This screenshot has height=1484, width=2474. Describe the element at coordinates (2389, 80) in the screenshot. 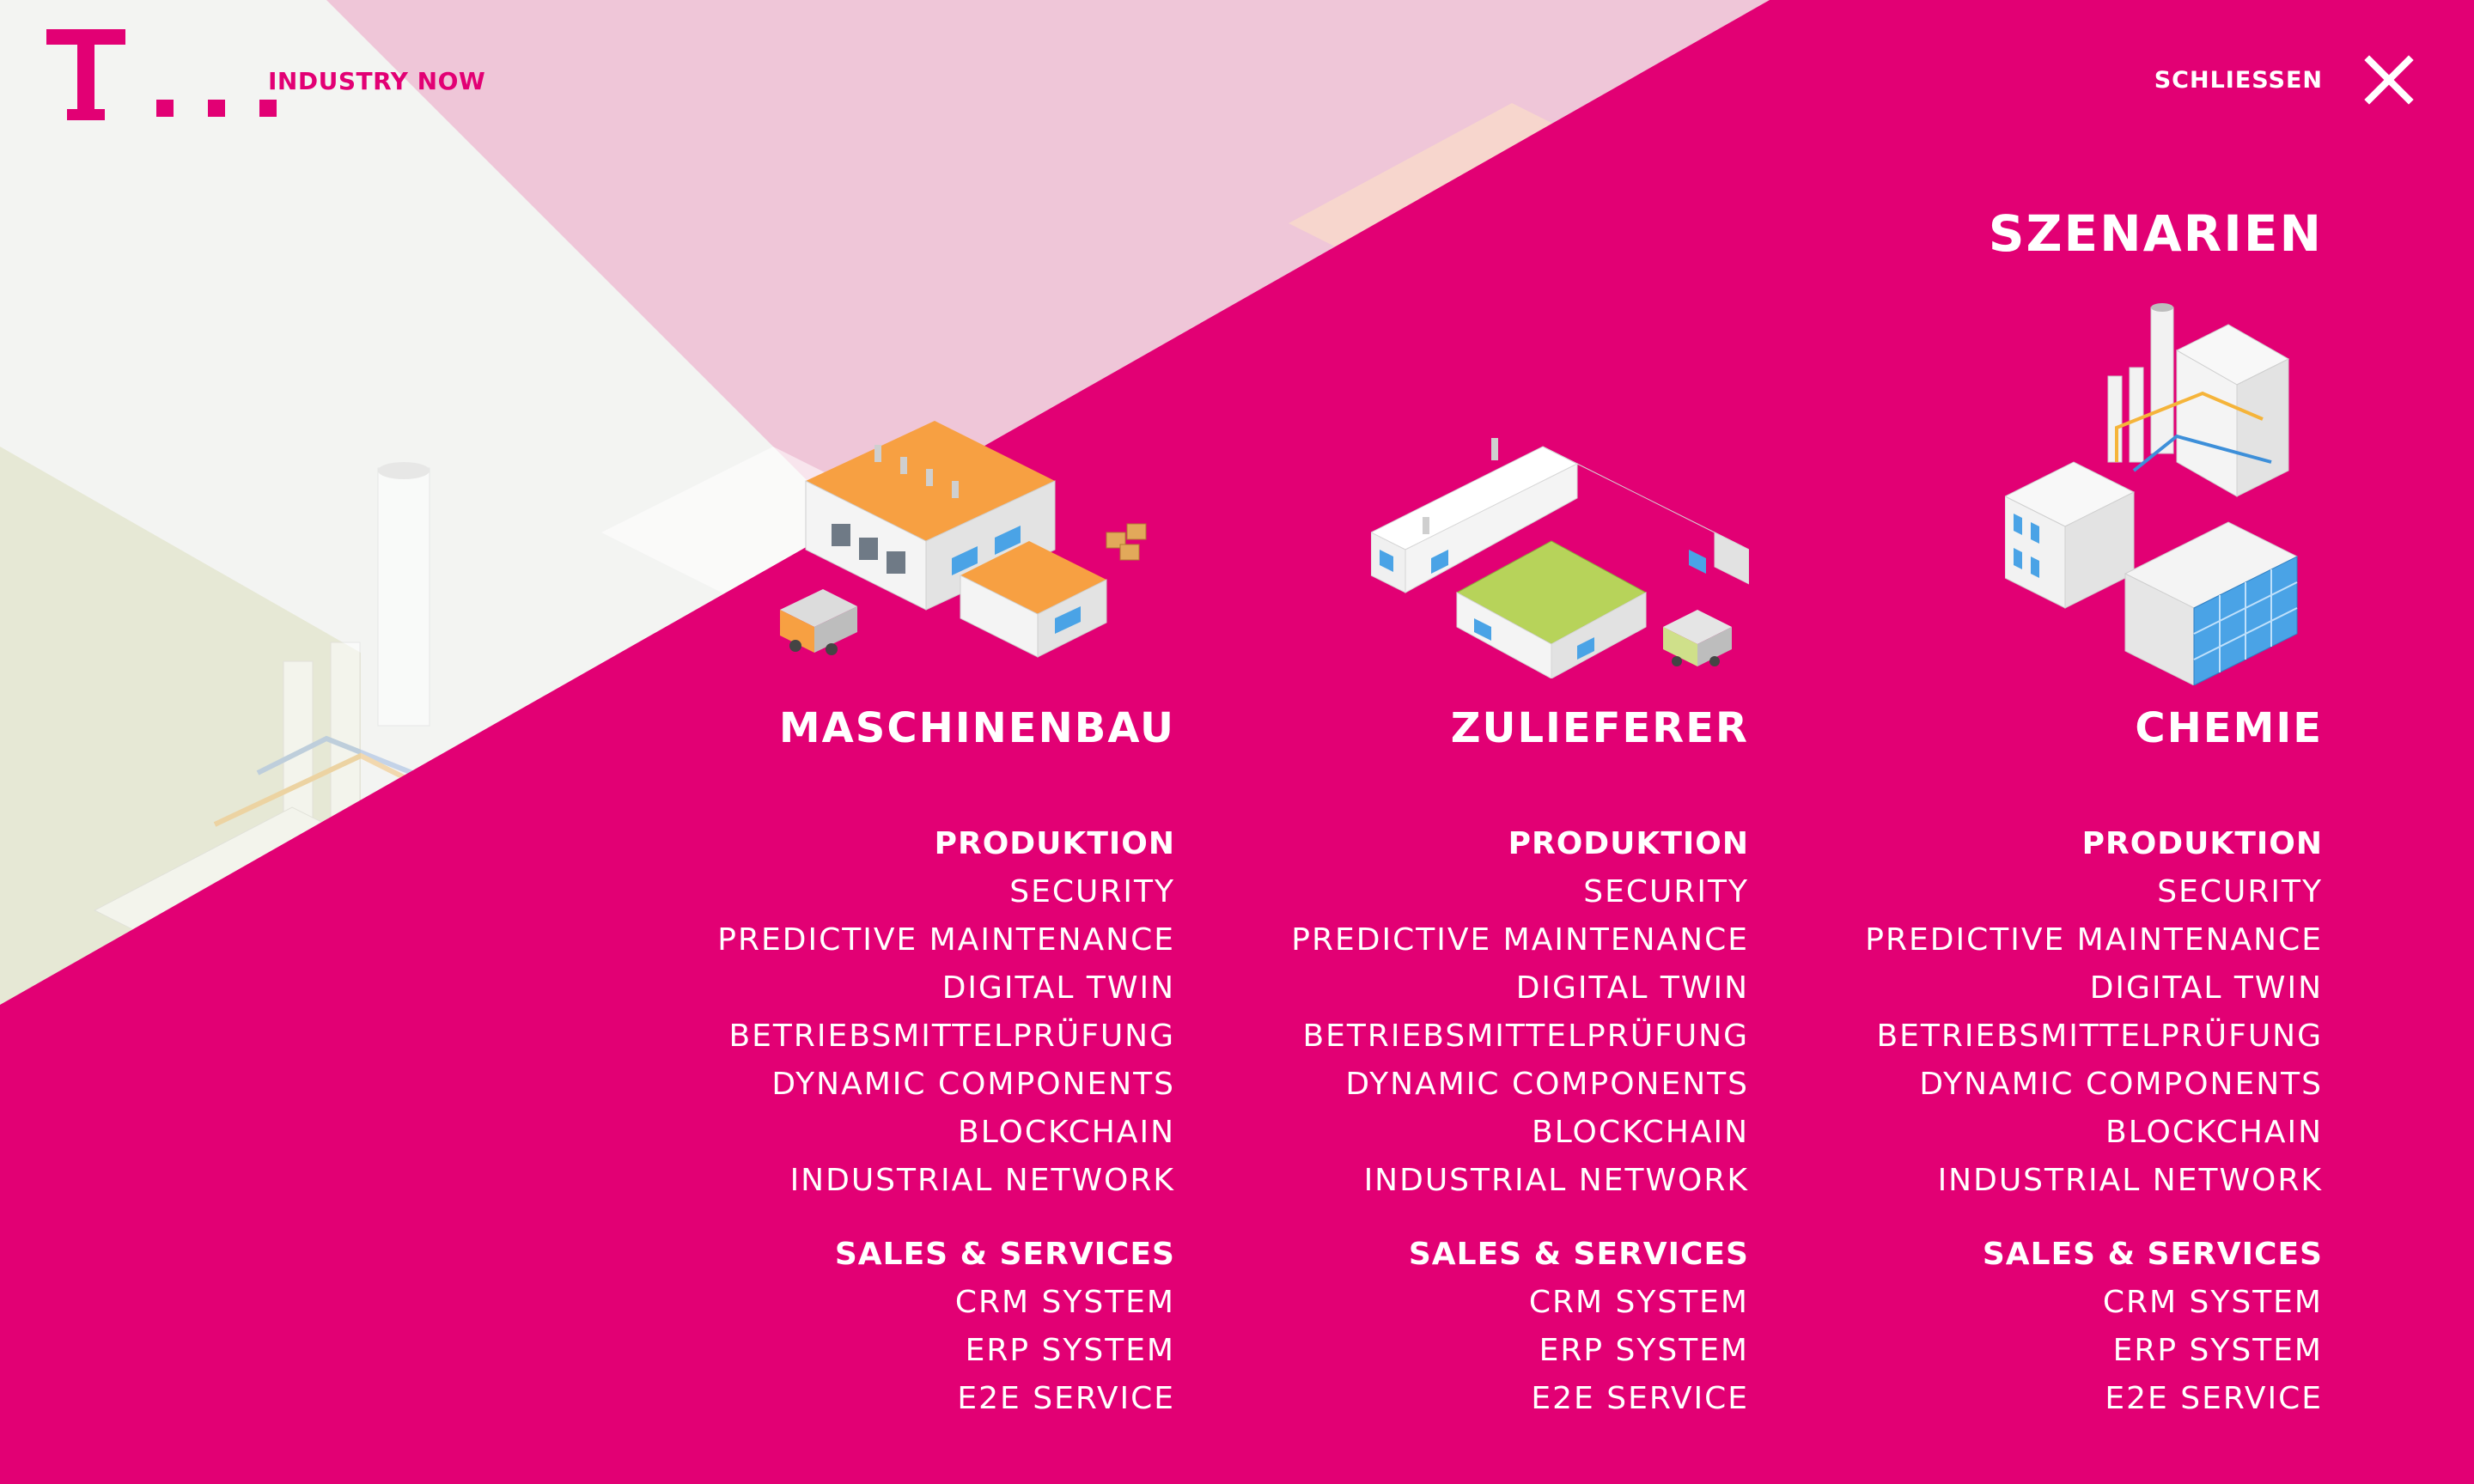

I see `close-icon` at that location.